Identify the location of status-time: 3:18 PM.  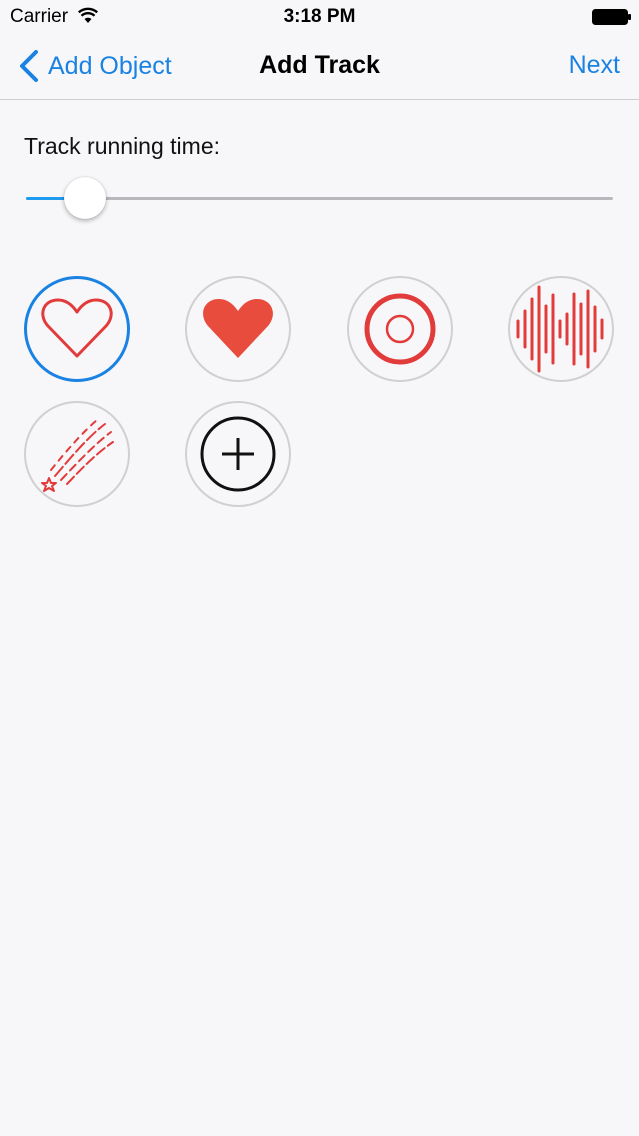
(319, 16).